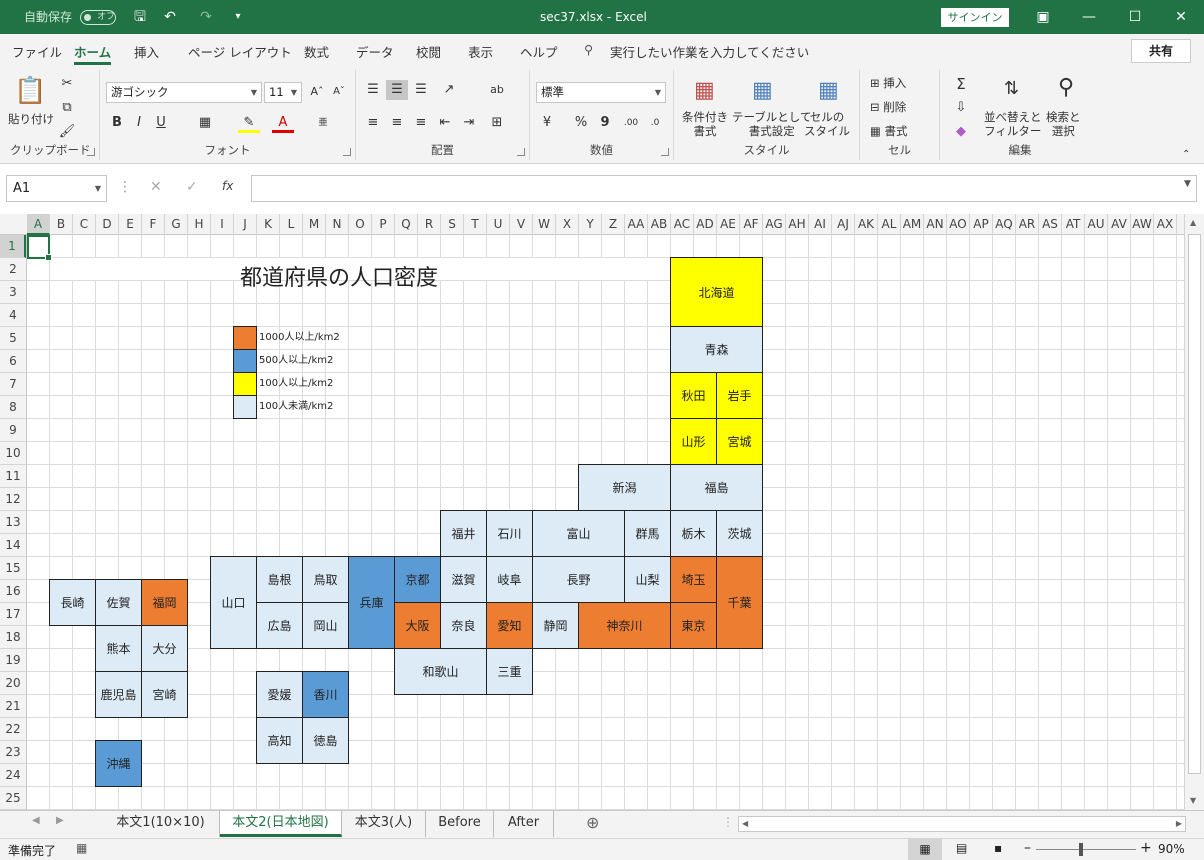 The height and width of the screenshot is (860, 1204). What do you see at coordinates (1081, 849) in the screenshot?
I see `zoom-slider-thumb` at bounding box center [1081, 849].